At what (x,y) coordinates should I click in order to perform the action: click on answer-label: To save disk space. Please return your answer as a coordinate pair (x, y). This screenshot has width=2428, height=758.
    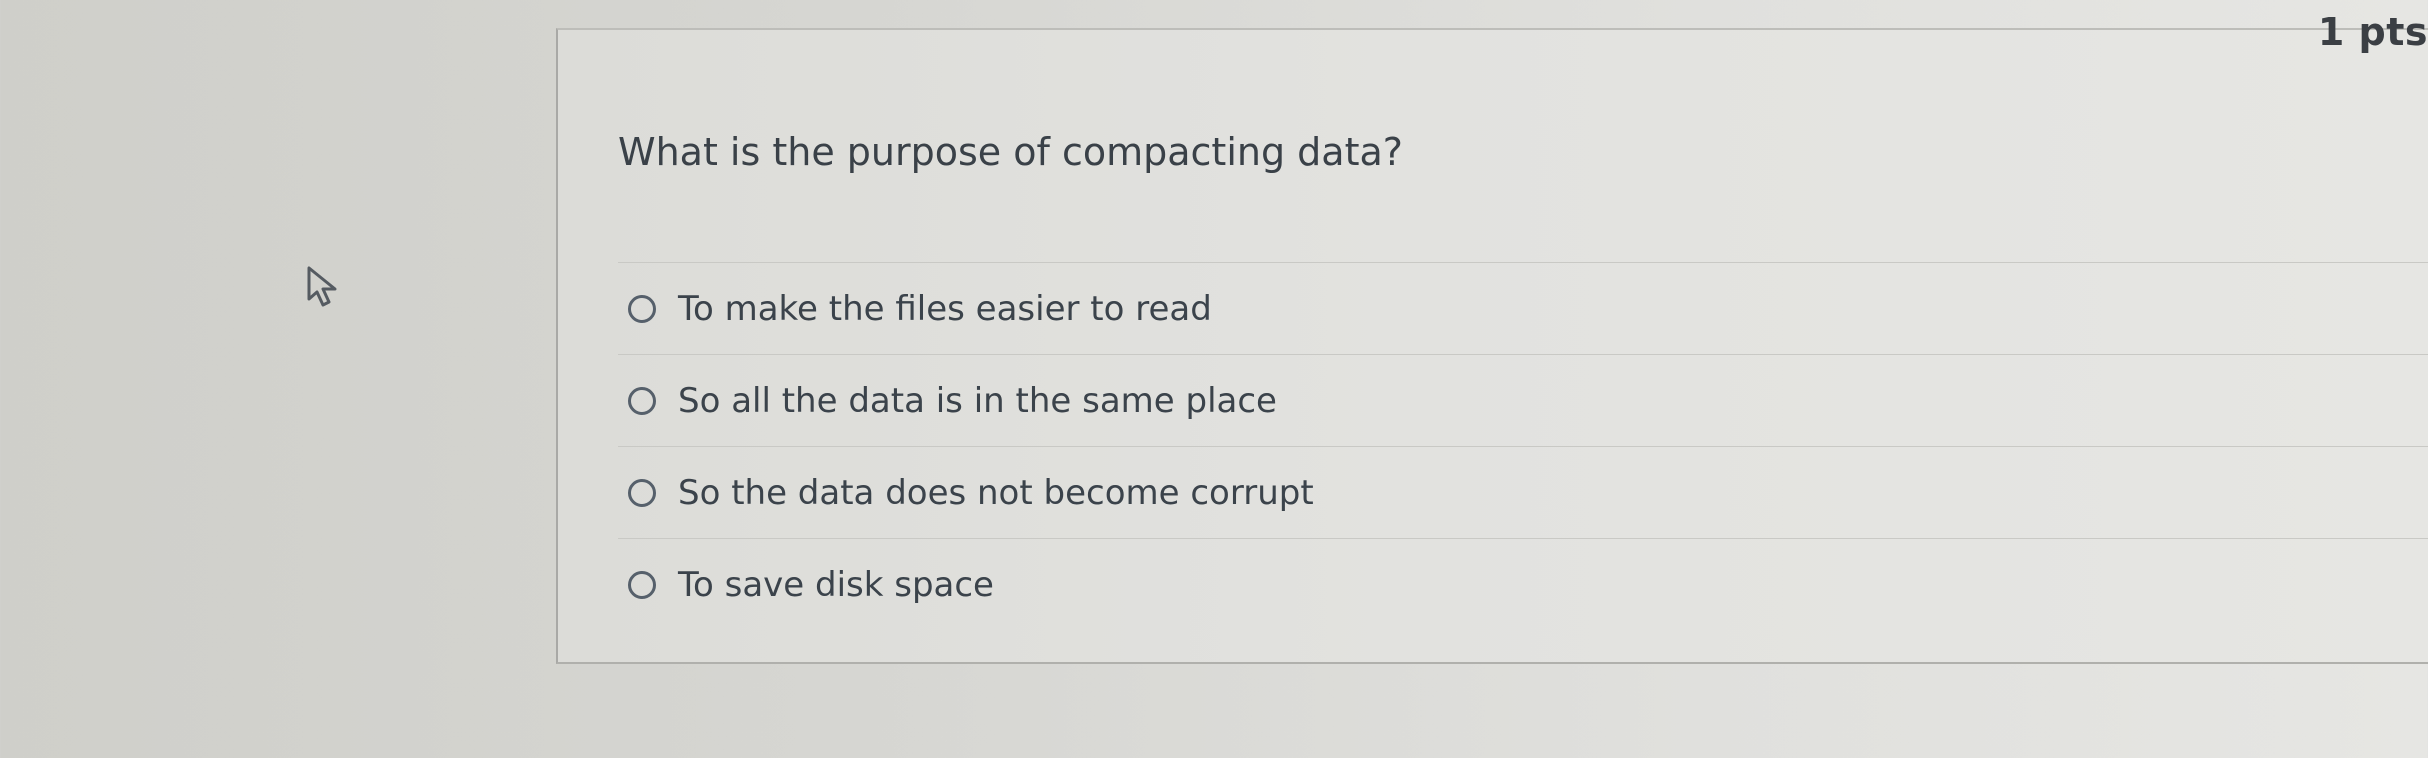
    Looking at the image, I should click on (836, 584).